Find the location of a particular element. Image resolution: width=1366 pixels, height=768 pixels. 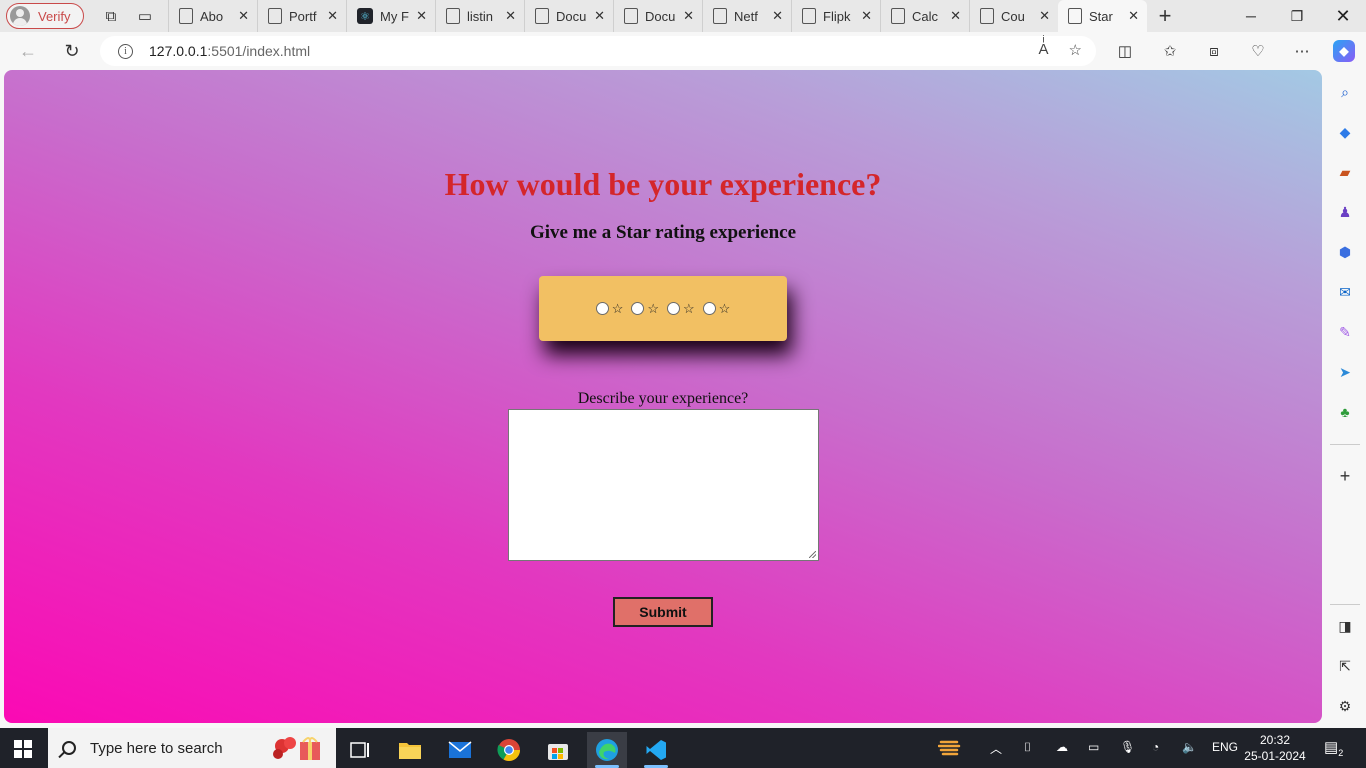

profile-button: Verify is located at coordinates (45, 16).